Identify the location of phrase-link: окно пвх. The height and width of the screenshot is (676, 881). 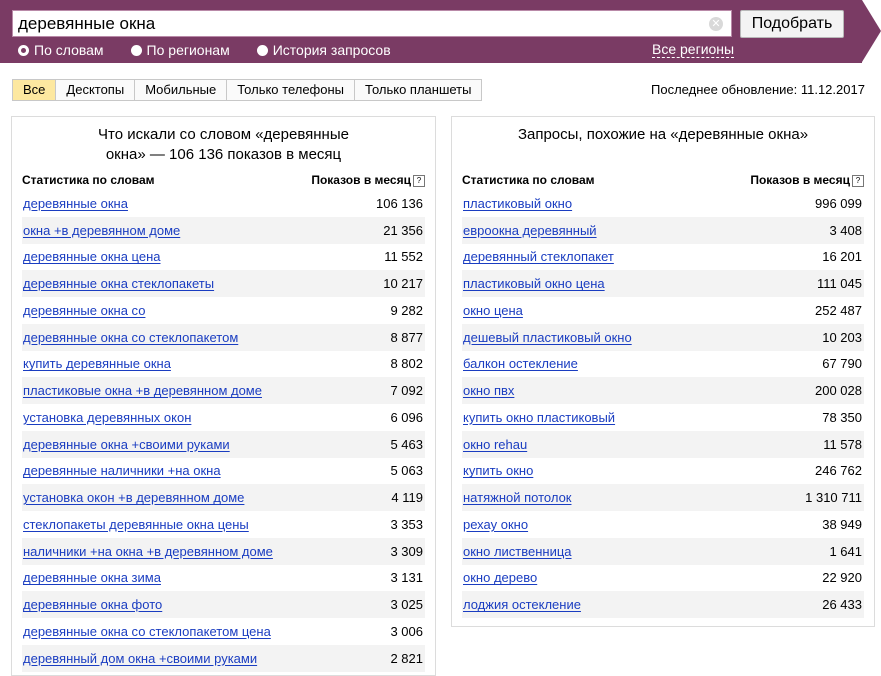
(488, 390).